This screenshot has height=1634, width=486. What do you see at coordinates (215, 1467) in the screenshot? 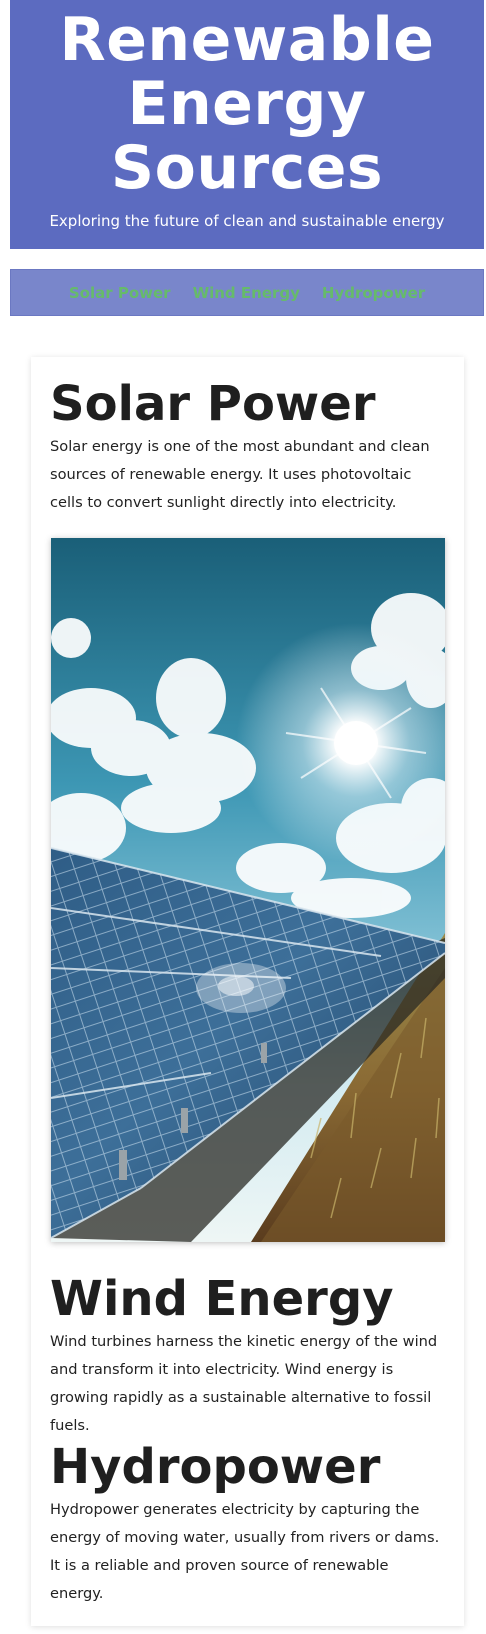
I see `hydro-heading: Hydropower` at bounding box center [215, 1467].